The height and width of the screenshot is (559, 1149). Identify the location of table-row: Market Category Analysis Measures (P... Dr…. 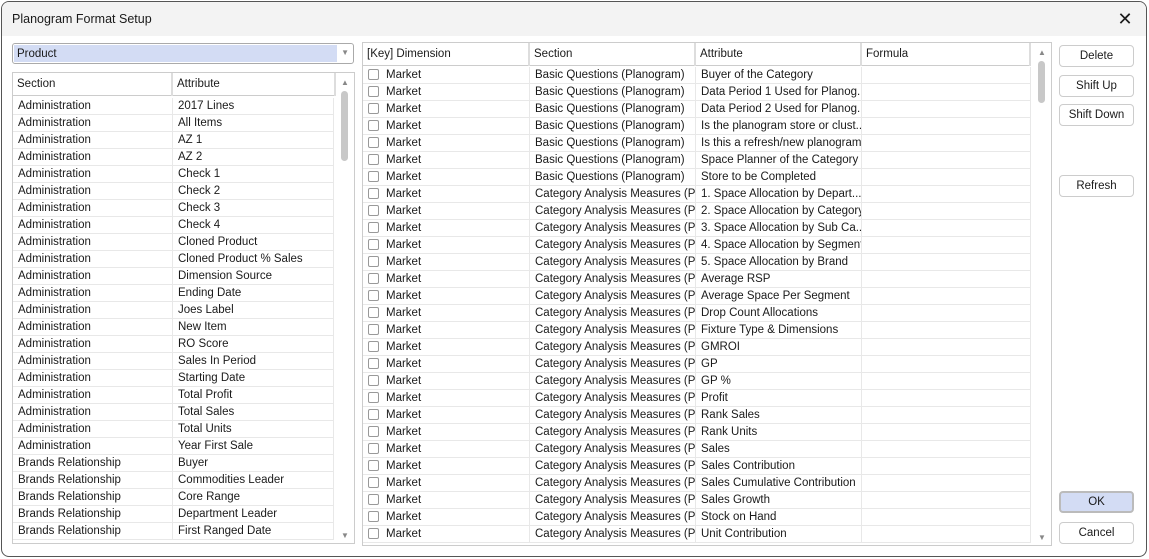
(697, 313).